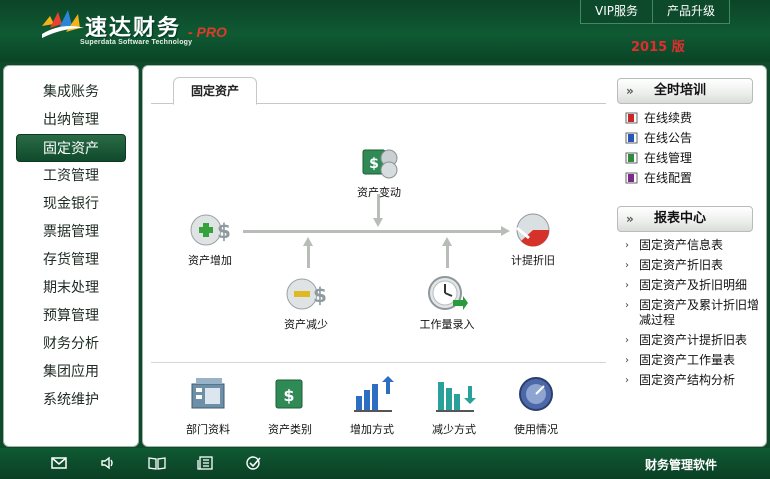  What do you see at coordinates (681, 245) in the screenshot?
I see `report-link-info-label: 固定资产信息表` at bounding box center [681, 245].